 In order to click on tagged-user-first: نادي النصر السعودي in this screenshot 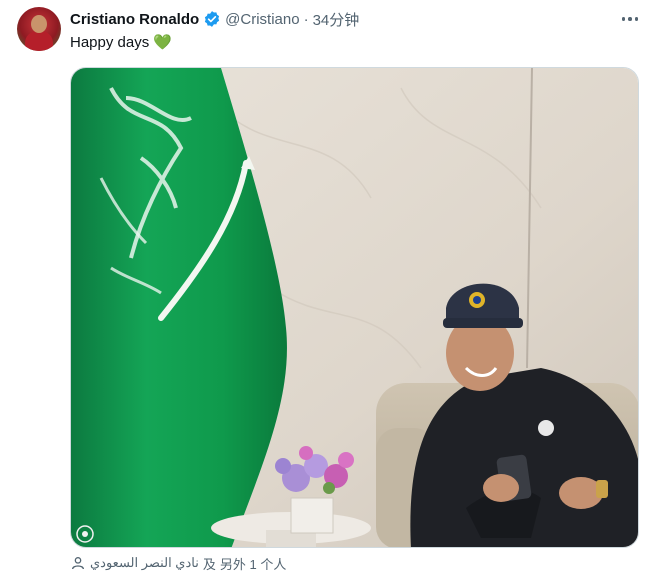, I will do `click(144, 563)`.